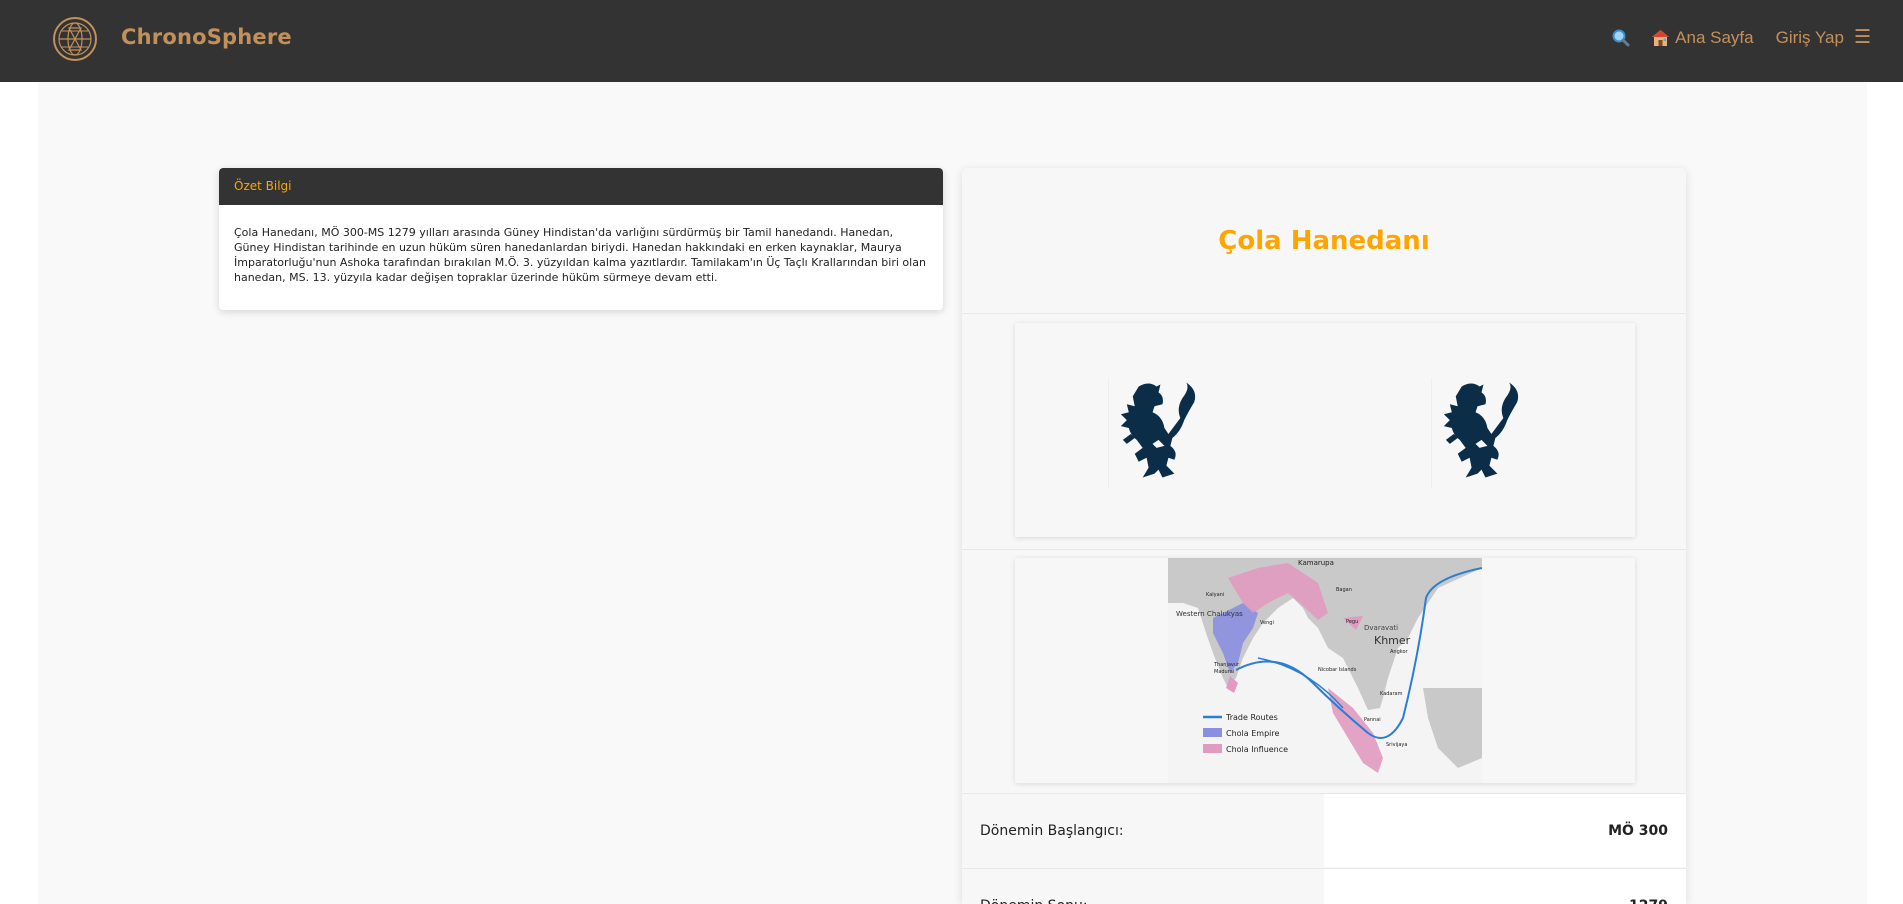 Image resolution: width=1903 pixels, height=904 pixels. Describe the element at coordinates (1392, 640) in the screenshot. I see `map-label-khmer: Khmer` at that location.